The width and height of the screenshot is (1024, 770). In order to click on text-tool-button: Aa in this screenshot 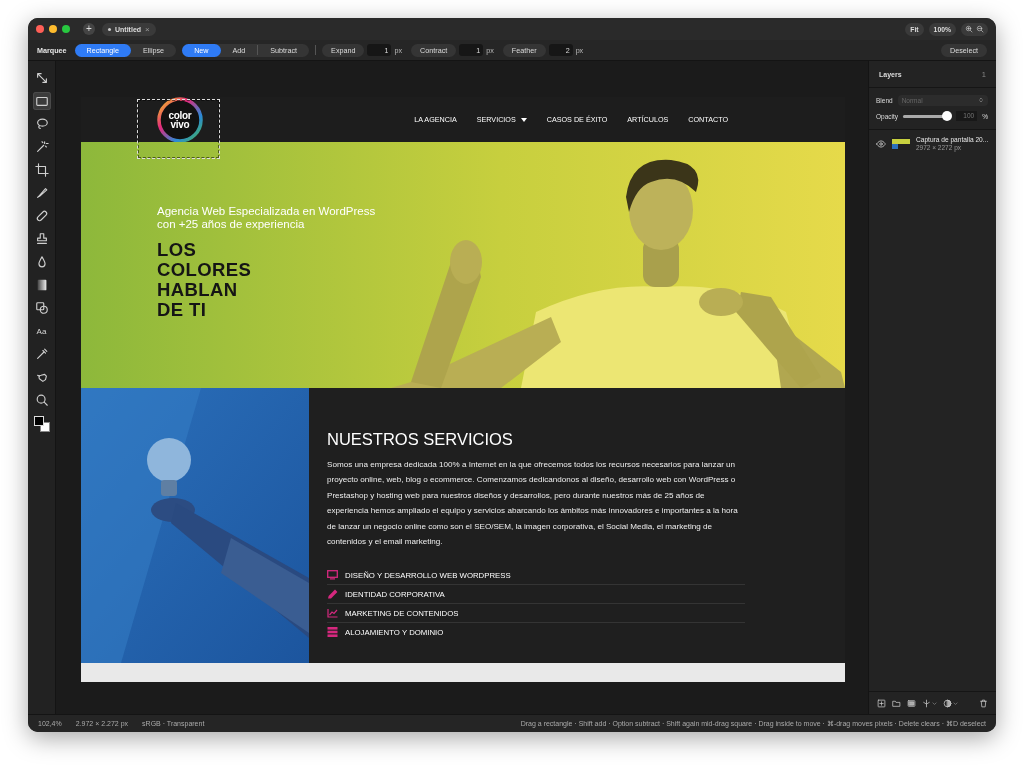, I will do `click(41, 331)`.